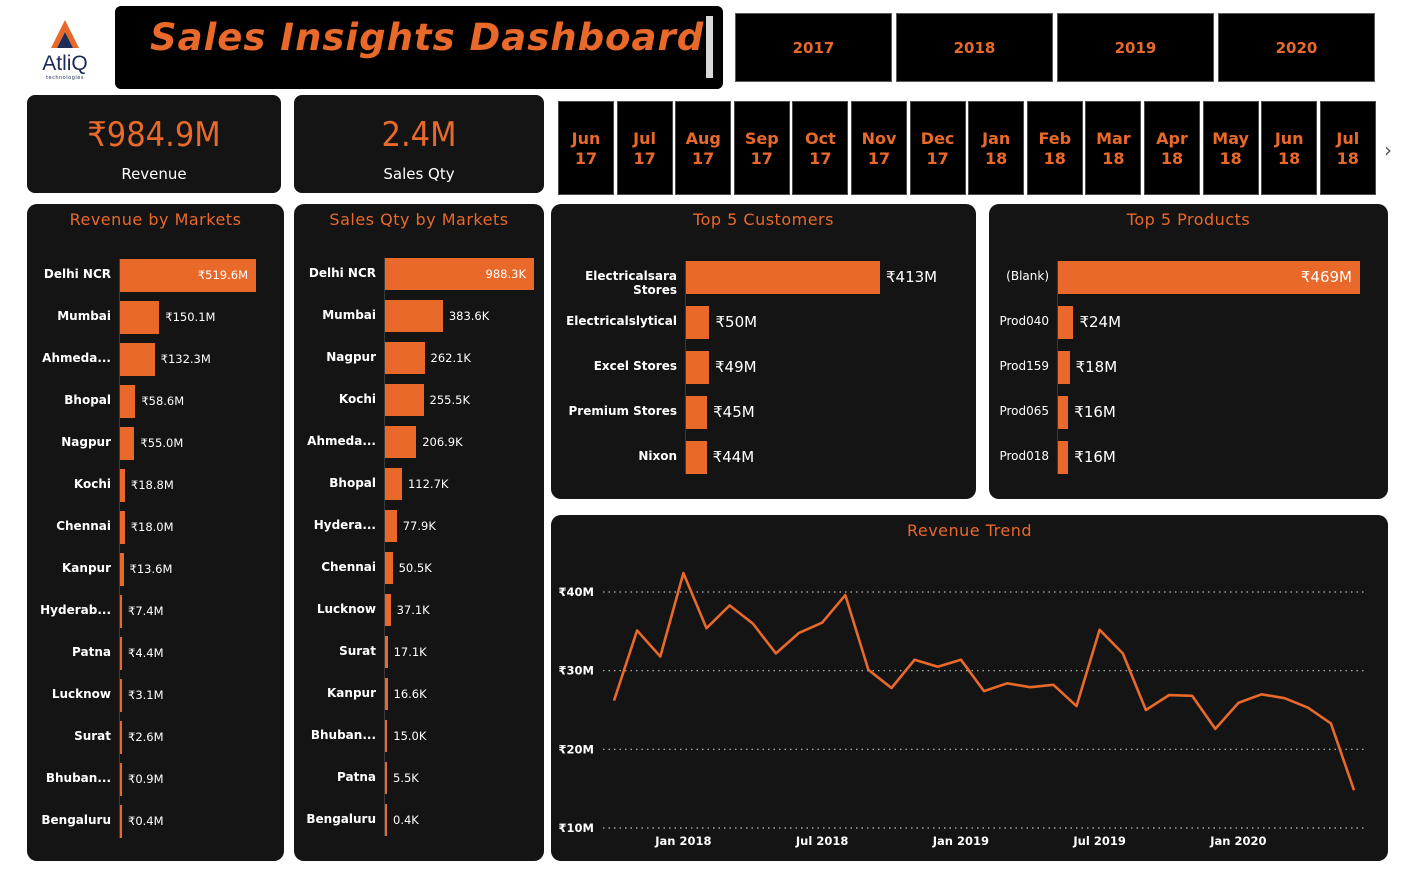 The width and height of the screenshot is (1414, 876). Describe the element at coordinates (1388, 150) in the screenshot. I see `chevron-right-icon: ›` at that location.